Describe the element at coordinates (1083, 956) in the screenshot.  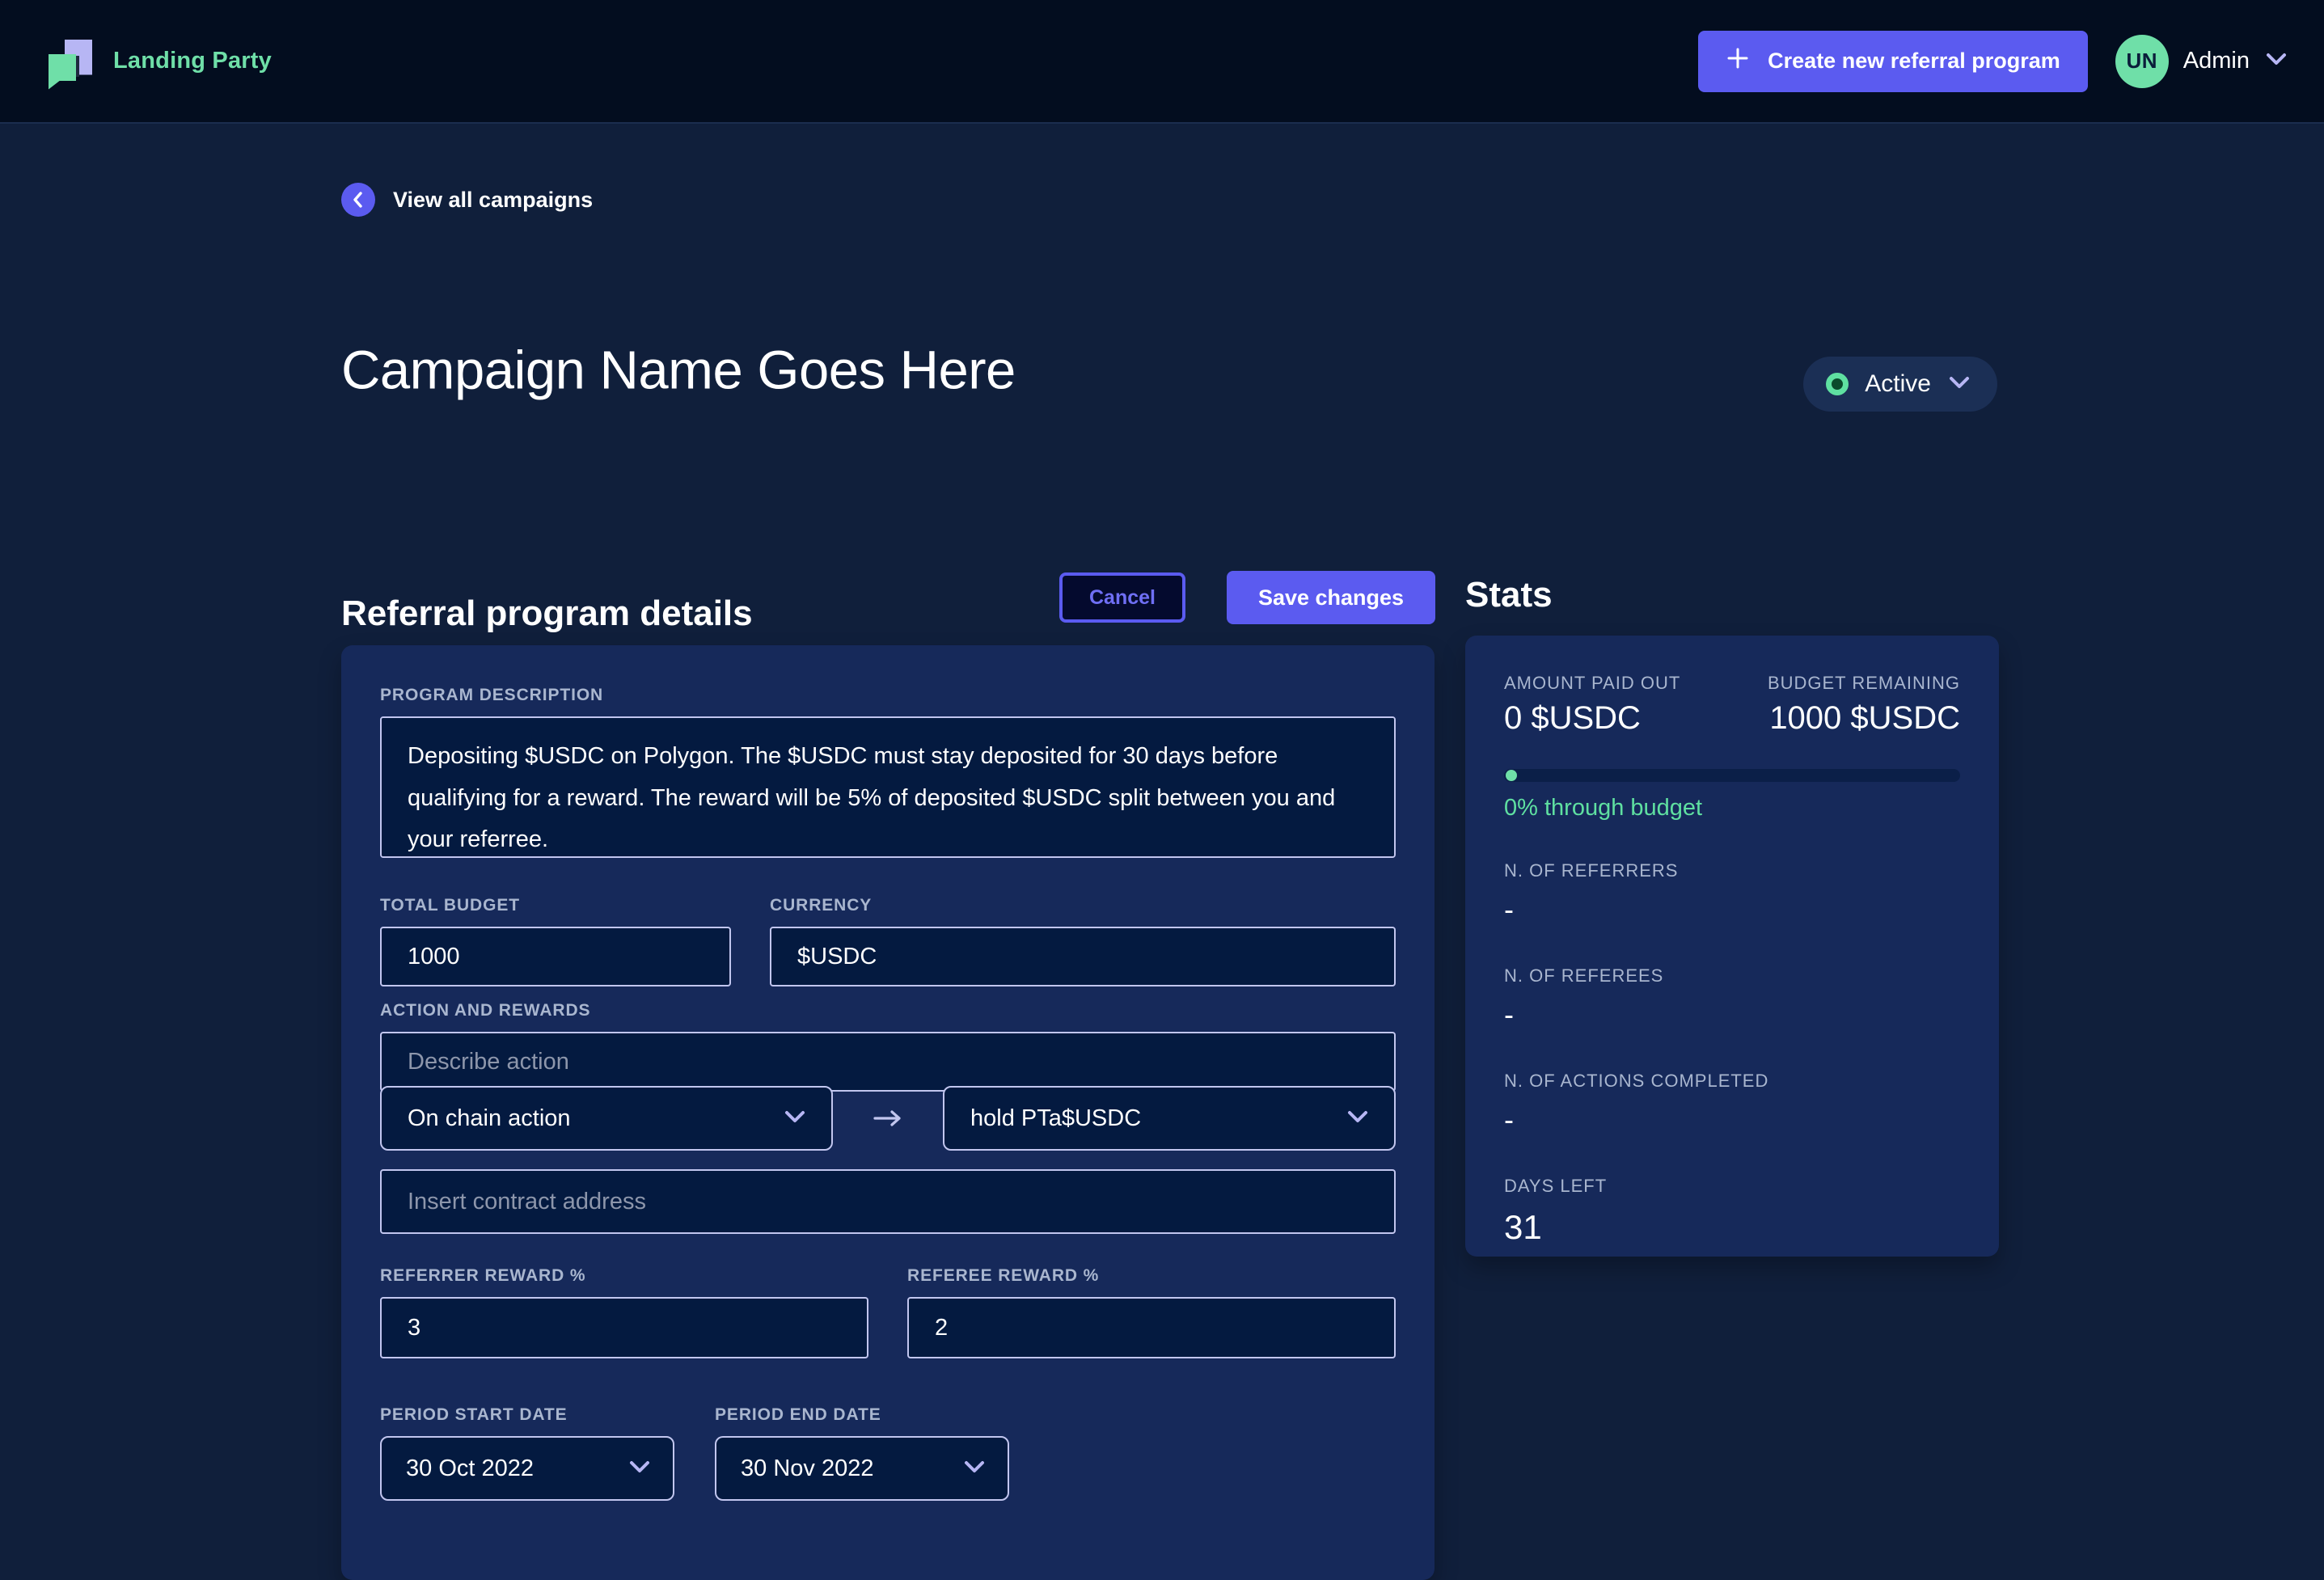
I see `currency-input` at that location.